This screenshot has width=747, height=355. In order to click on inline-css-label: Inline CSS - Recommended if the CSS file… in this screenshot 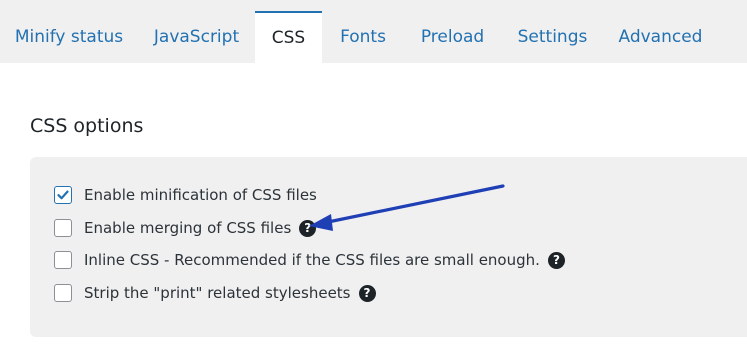, I will do `click(312, 260)`.